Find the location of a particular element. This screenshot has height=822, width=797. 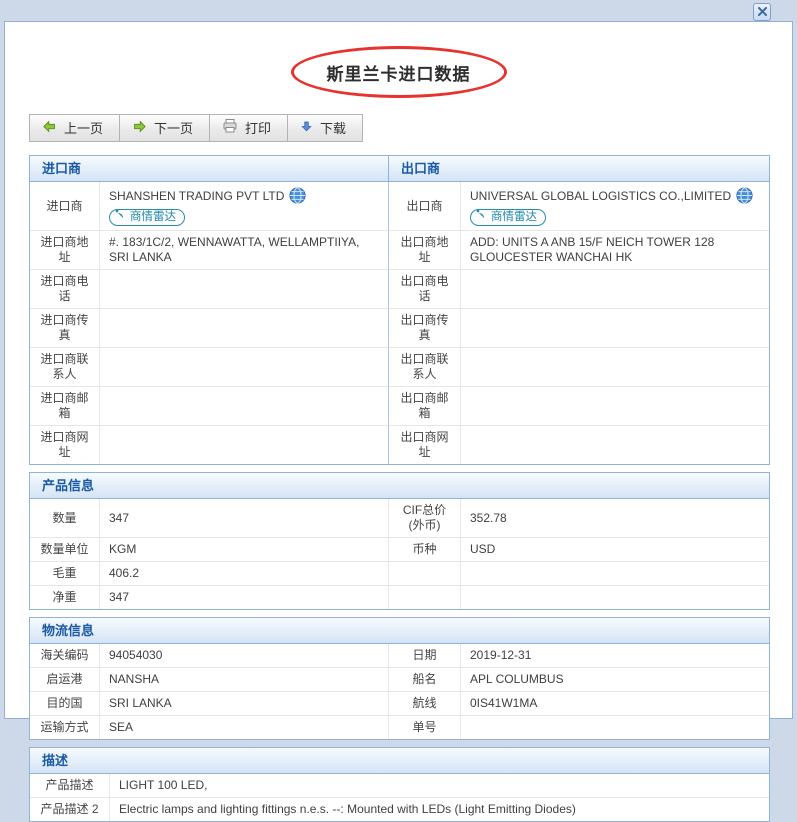

printer-icon is located at coordinates (230, 127).